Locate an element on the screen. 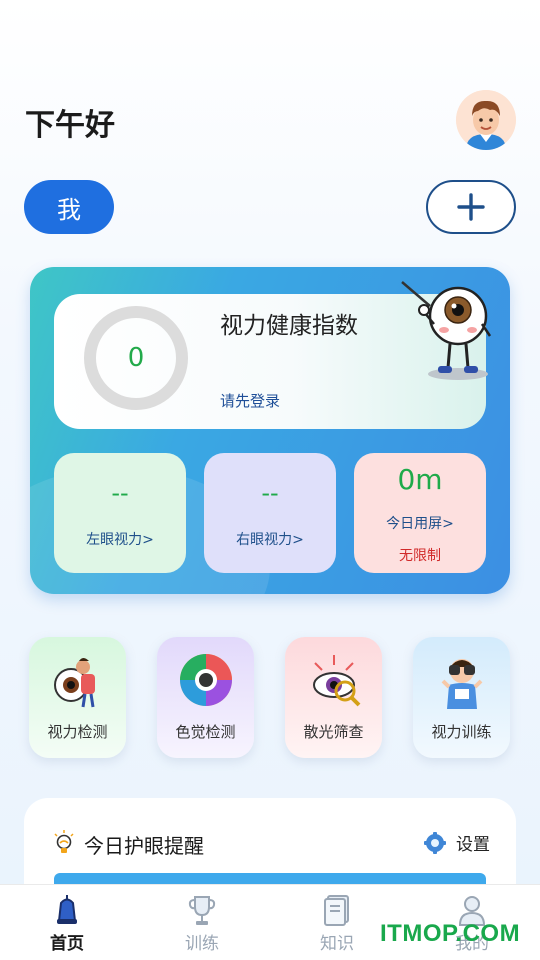 The image size is (540, 960). watermark-logo: ITMOP.COM is located at coordinates (450, 933).